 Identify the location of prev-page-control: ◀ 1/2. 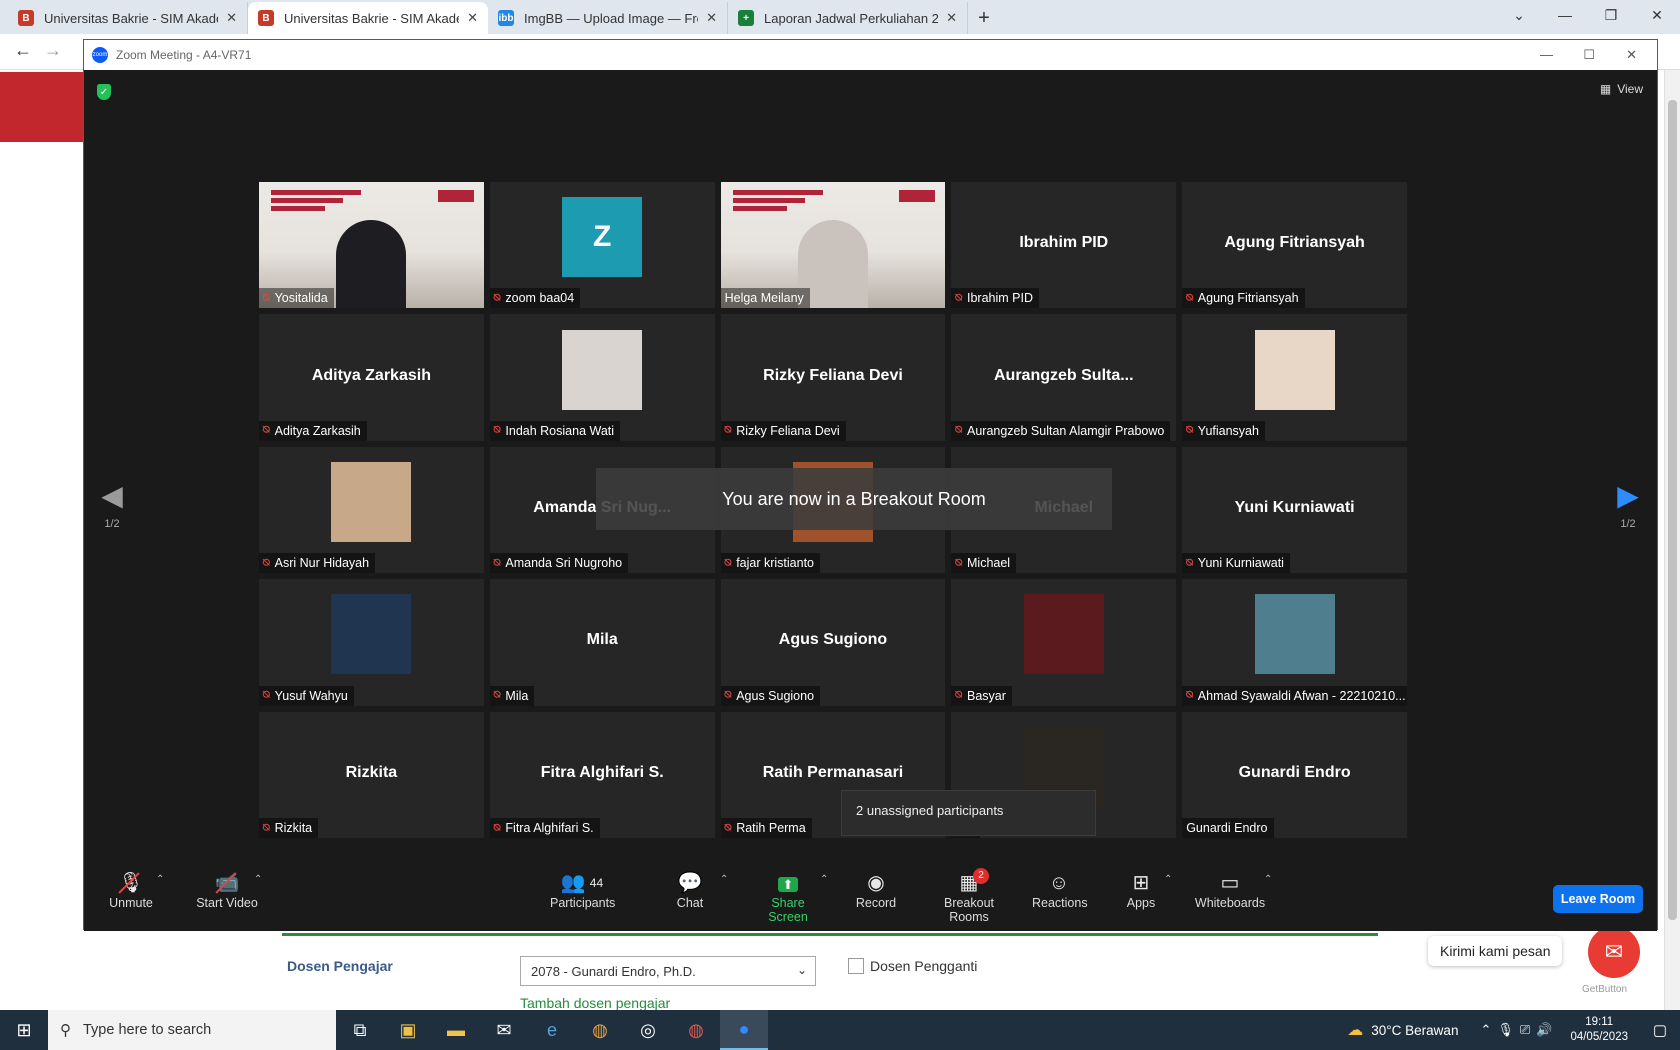
(112, 506).